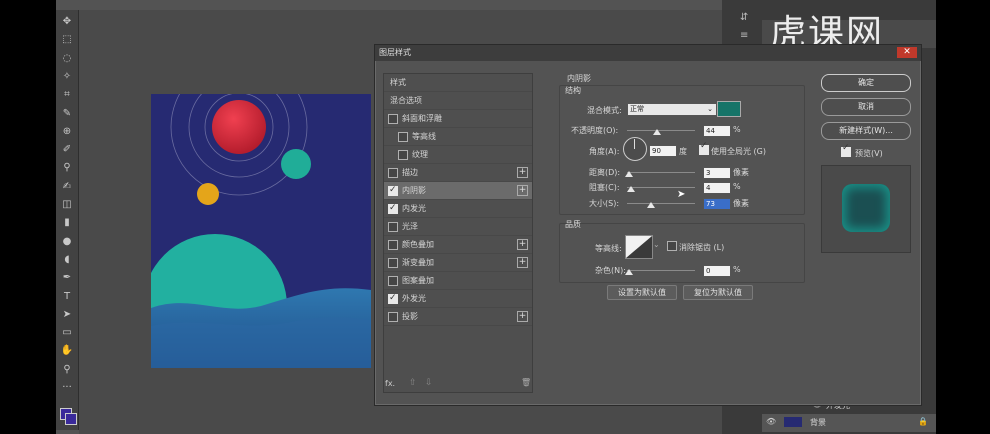 Image resolution: width=990 pixels, height=434 pixels. I want to click on shadow-color-swatch, so click(729, 109).